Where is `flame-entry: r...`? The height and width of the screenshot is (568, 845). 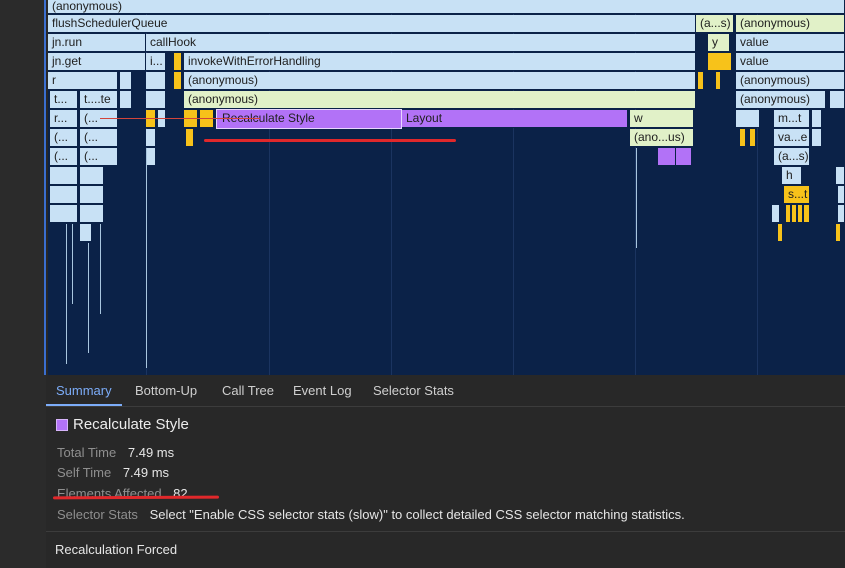
flame-entry: r... is located at coordinates (64, 119).